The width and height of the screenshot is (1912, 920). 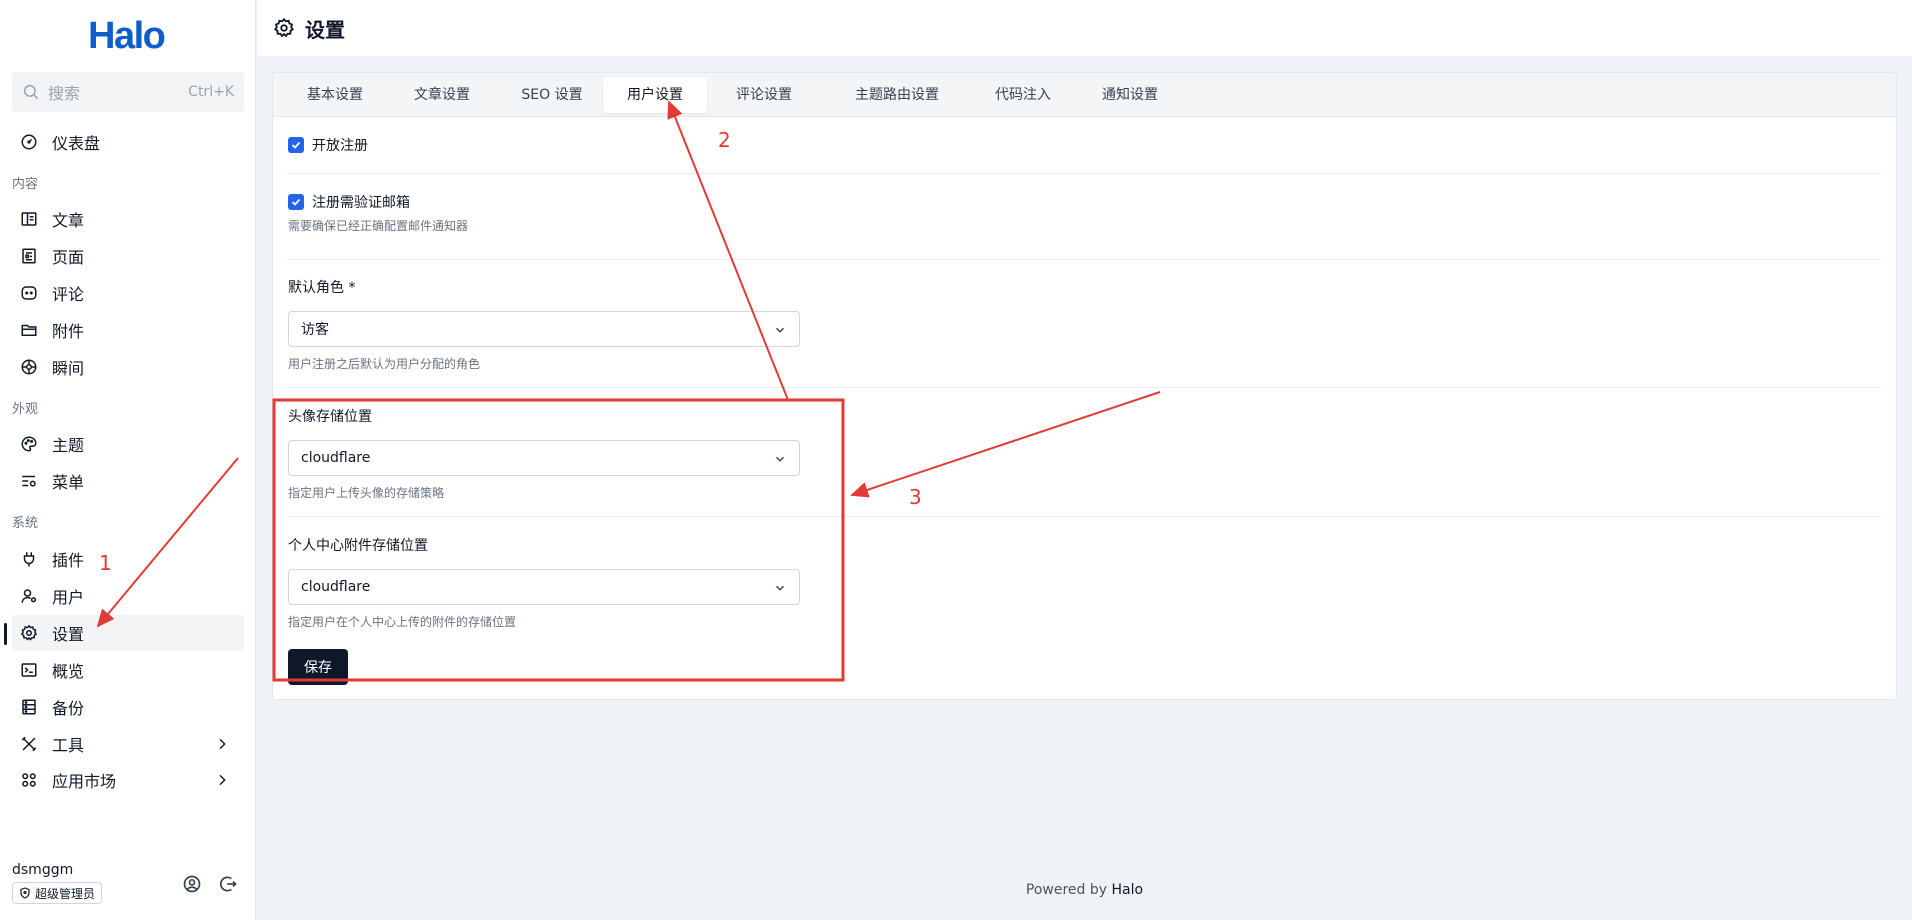 I want to click on allow-register-checkbox: 开放注册, so click(x=328, y=145).